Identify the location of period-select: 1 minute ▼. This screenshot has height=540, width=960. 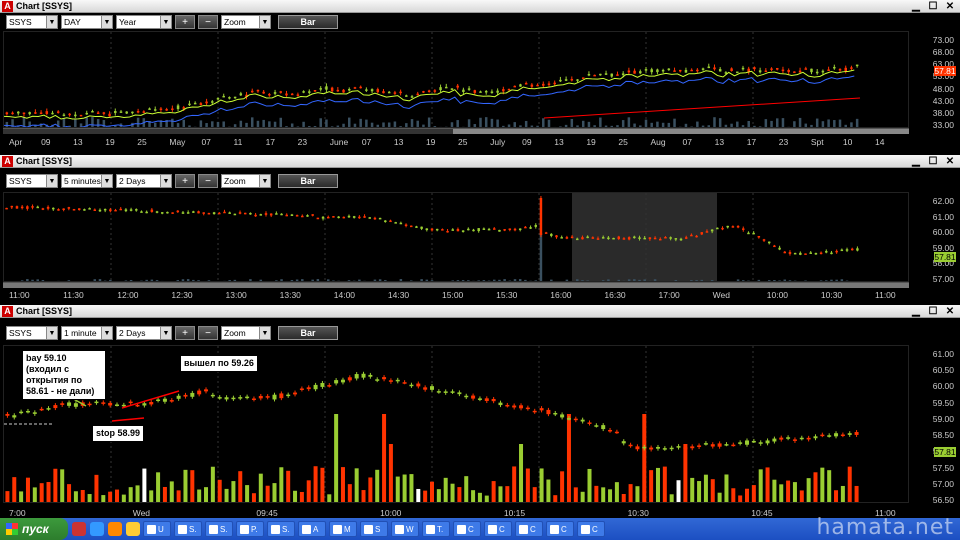
(87, 333).